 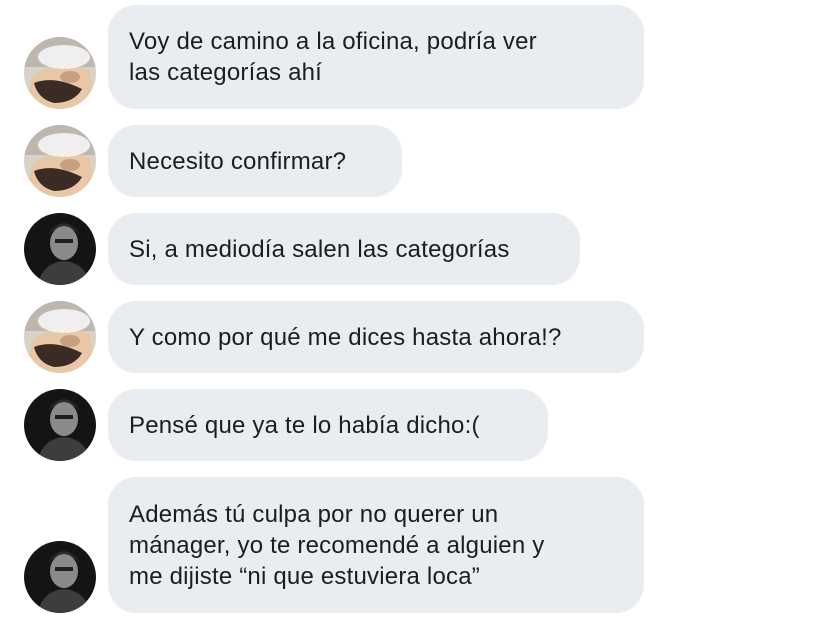 What do you see at coordinates (376, 337) in the screenshot?
I see `message-bubble: Y como por qué me dices hasta ahora!?` at bounding box center [376, 337].